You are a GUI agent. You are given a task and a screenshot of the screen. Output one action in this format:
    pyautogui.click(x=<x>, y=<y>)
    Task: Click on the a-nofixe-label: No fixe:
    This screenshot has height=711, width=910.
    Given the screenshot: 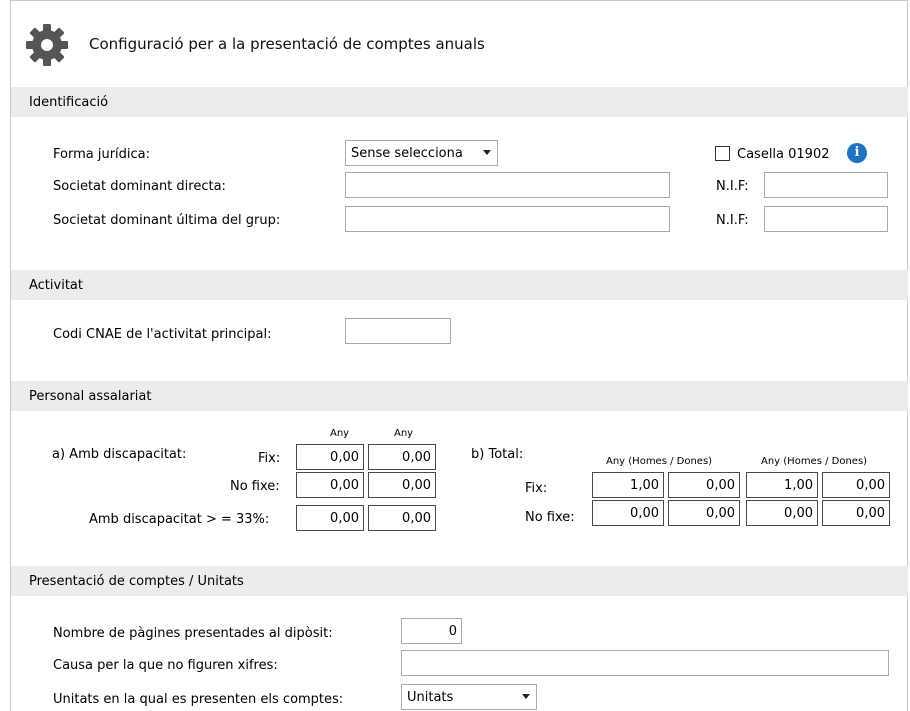 What is the action you would take?
    pyautogui.click(x=255, y=486)
    